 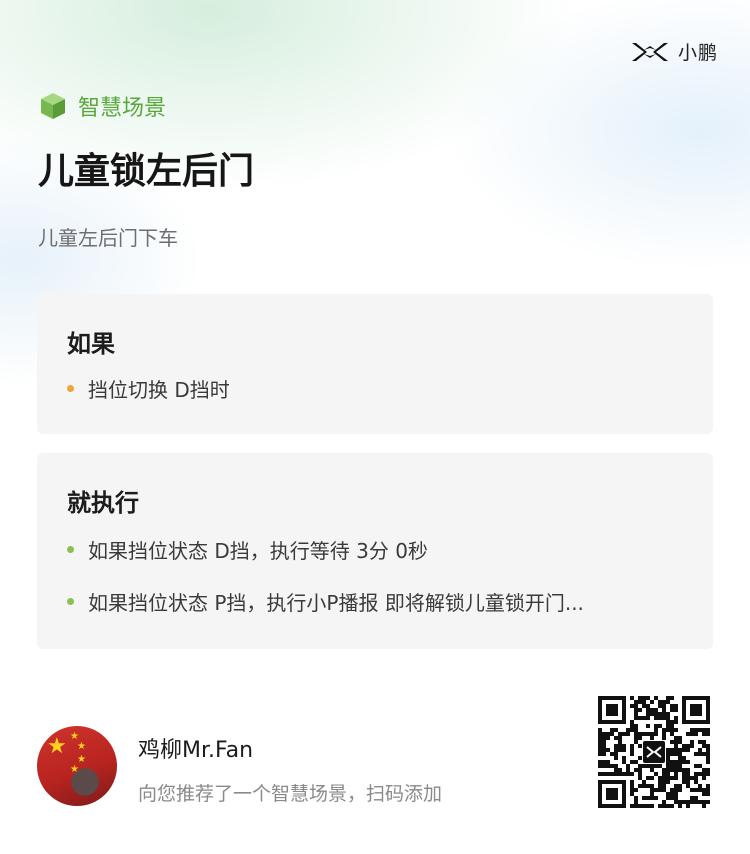 What do you see at coordinates (375, 364) in the screenshot?
I see `condition-card: 如果 挡位切换 D挡时` at bounding box center [375, 364].